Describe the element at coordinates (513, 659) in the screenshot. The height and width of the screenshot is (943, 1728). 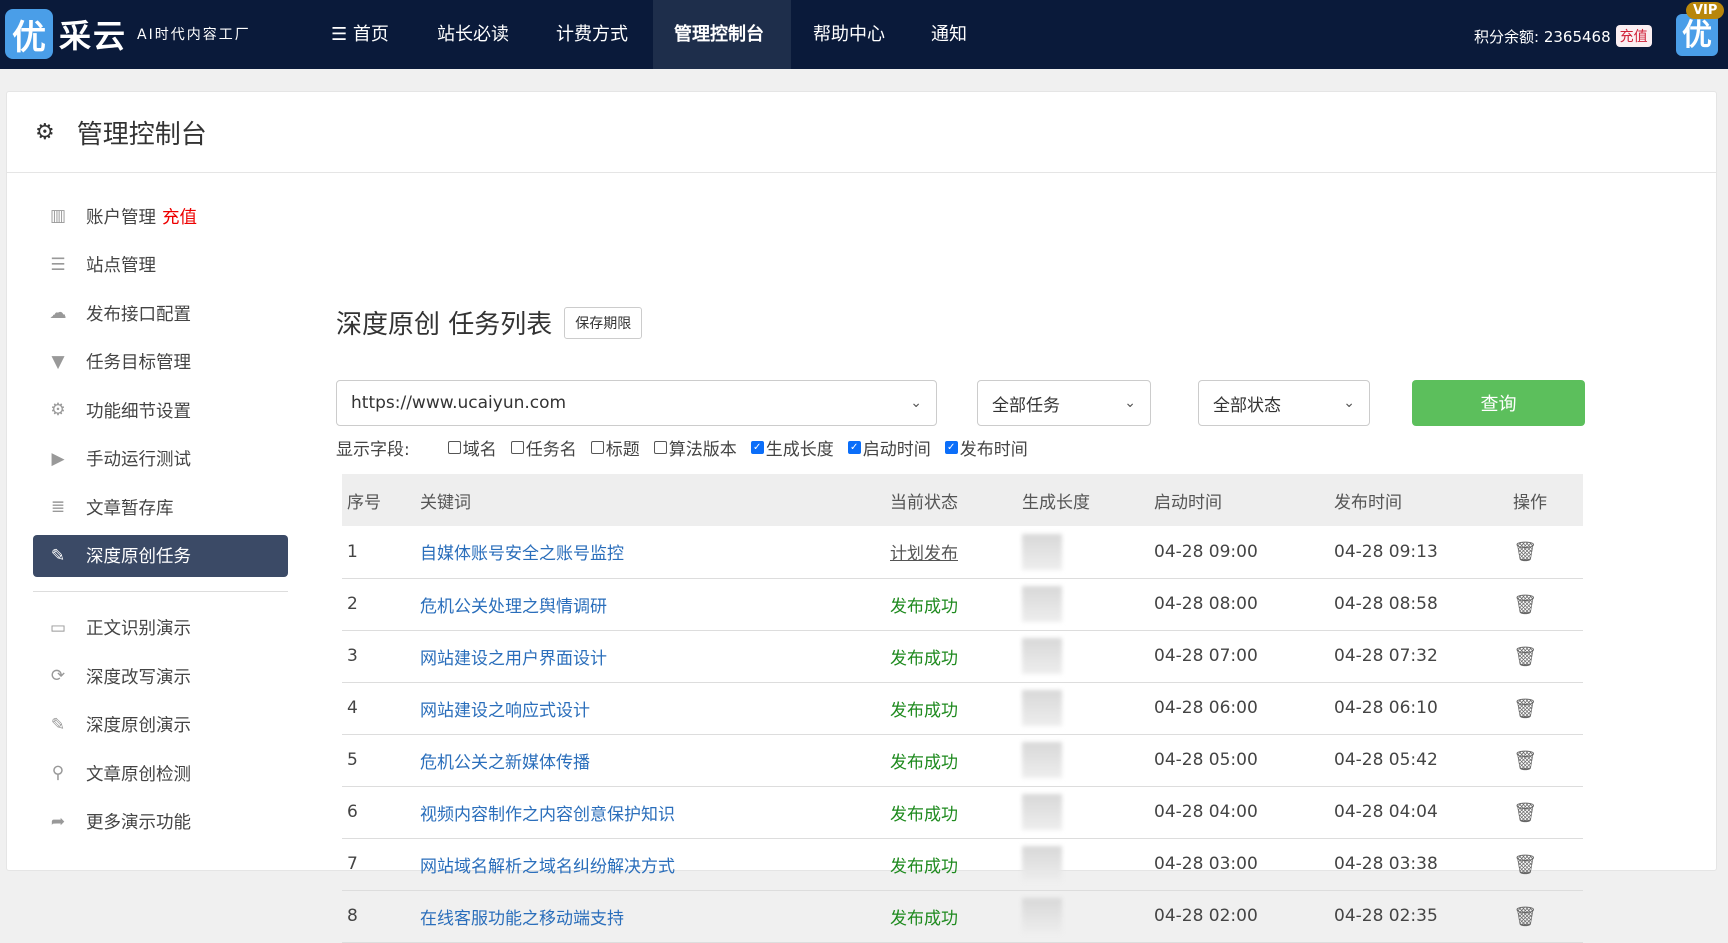
I see `keyword-link: 网站建设之用户界面设计` at that location.